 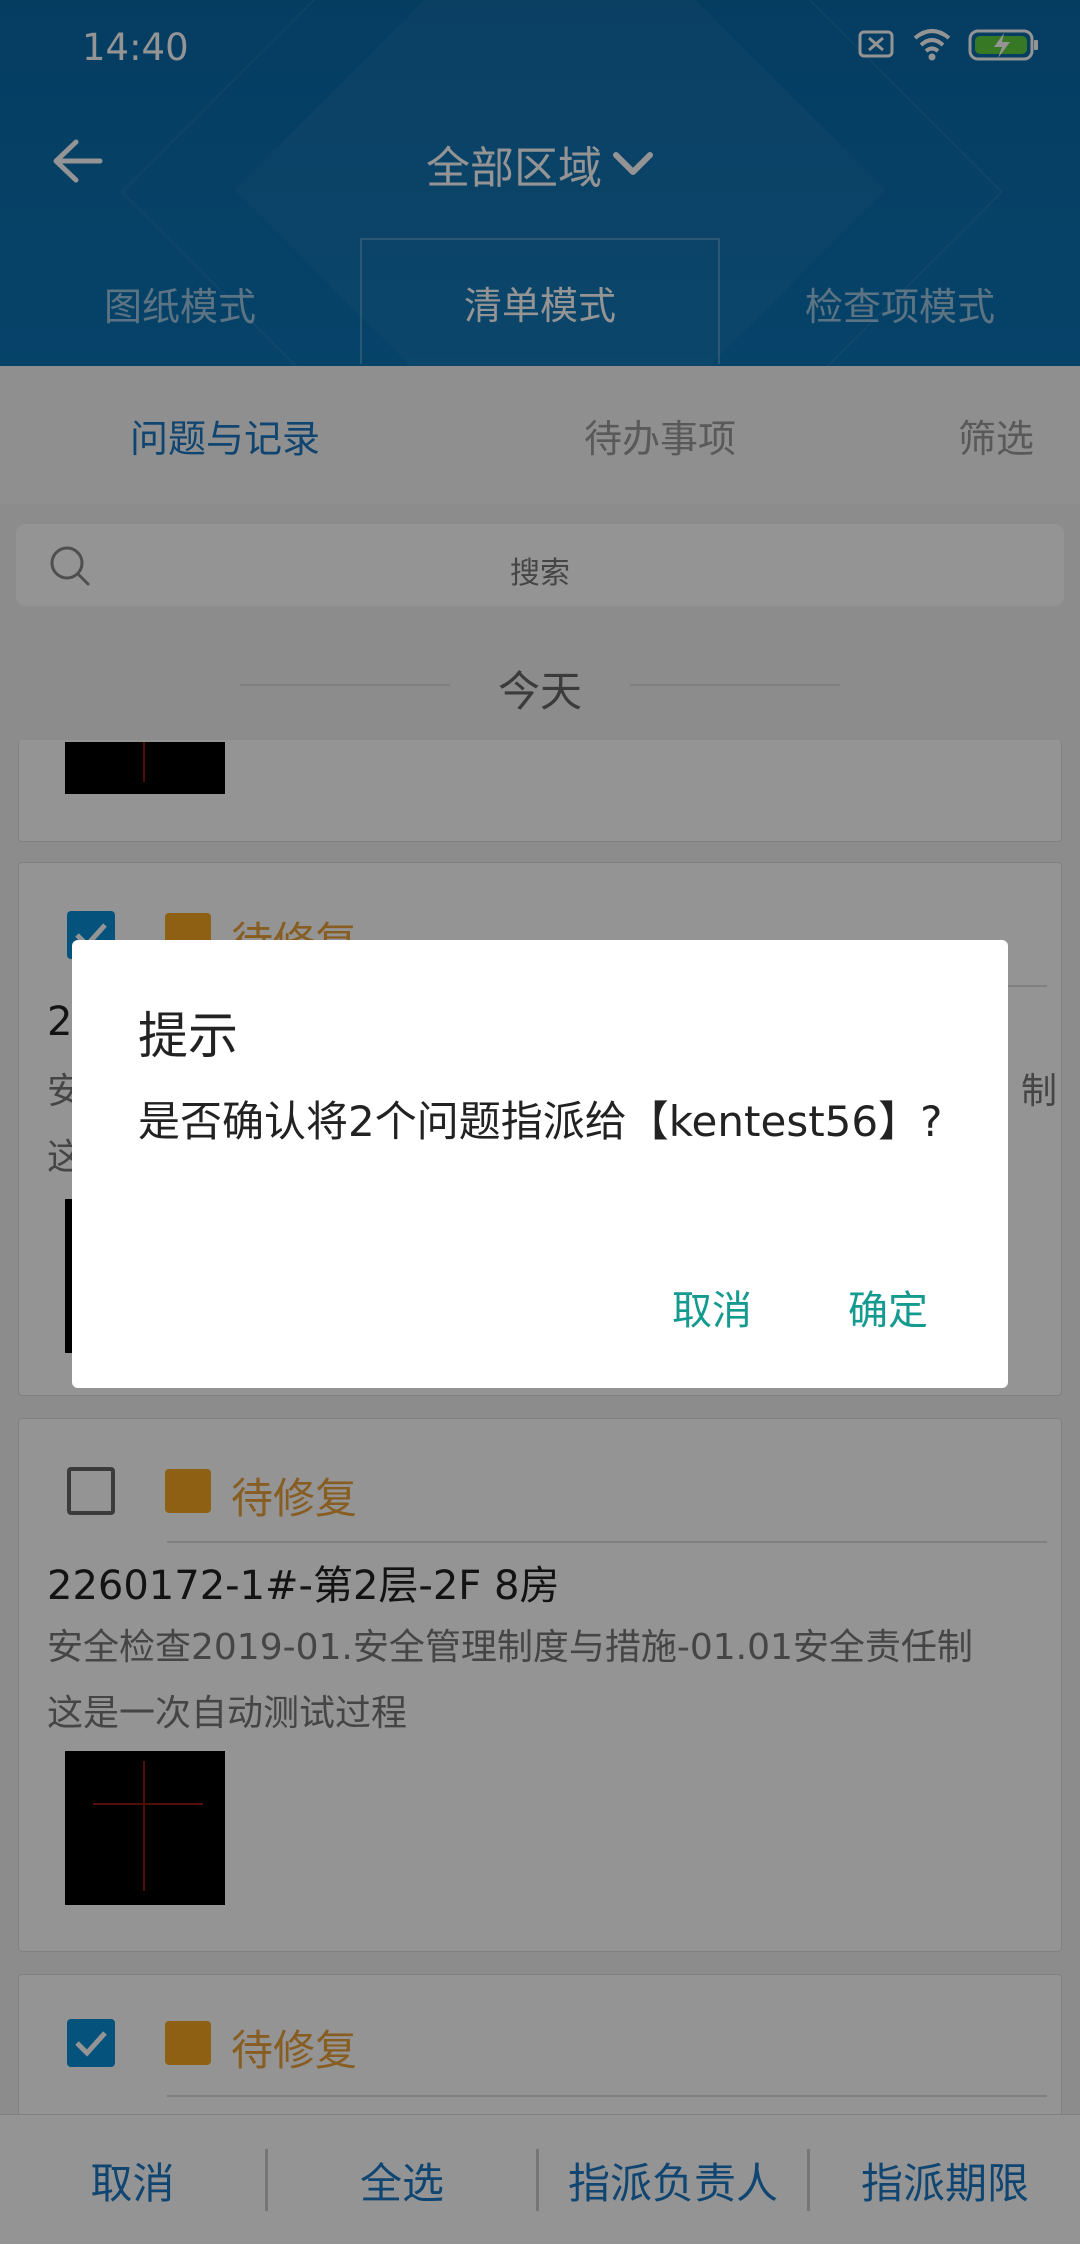 I want to click on dialog-title: 提示, so click(x=188, y=1036).